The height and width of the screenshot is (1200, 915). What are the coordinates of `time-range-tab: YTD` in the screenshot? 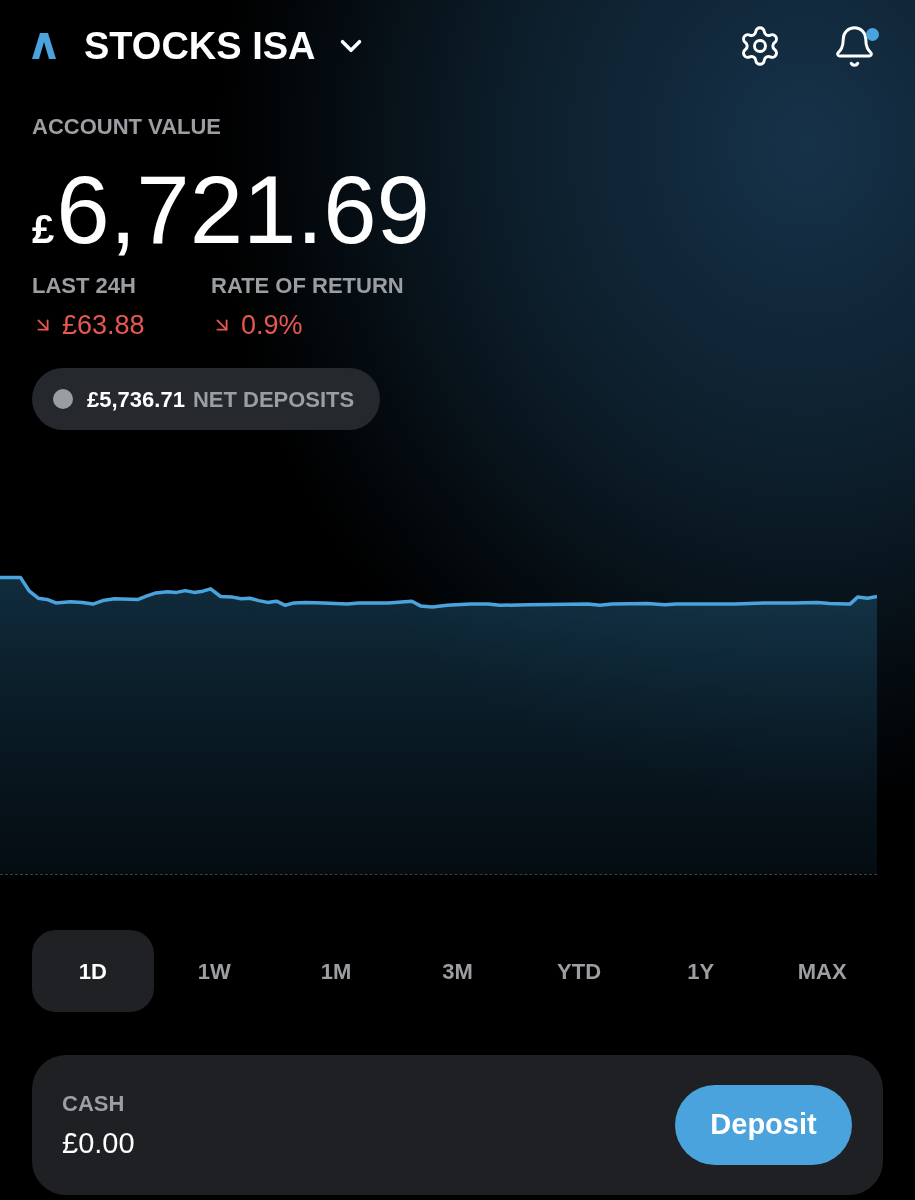 It's located at (579, 971).